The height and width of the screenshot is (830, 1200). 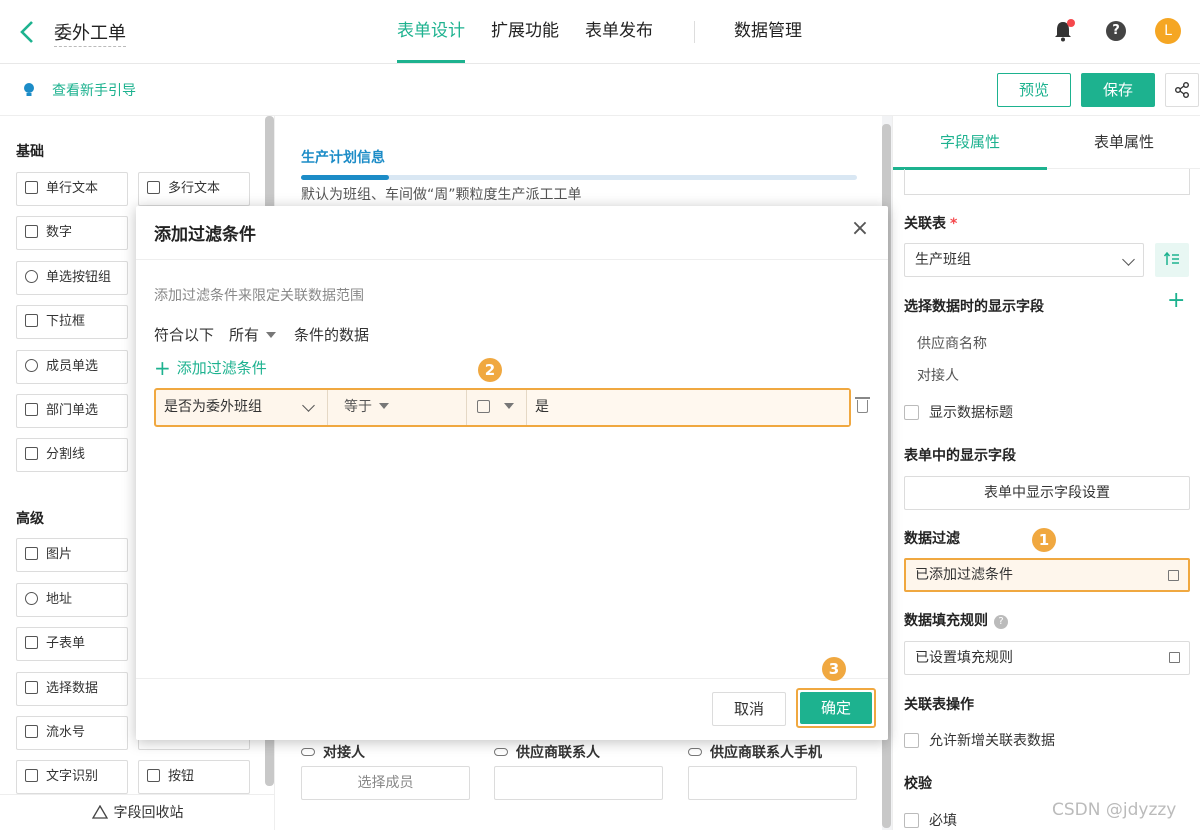 I want to click on save-button: 保存, so click(x=1118, y=90).